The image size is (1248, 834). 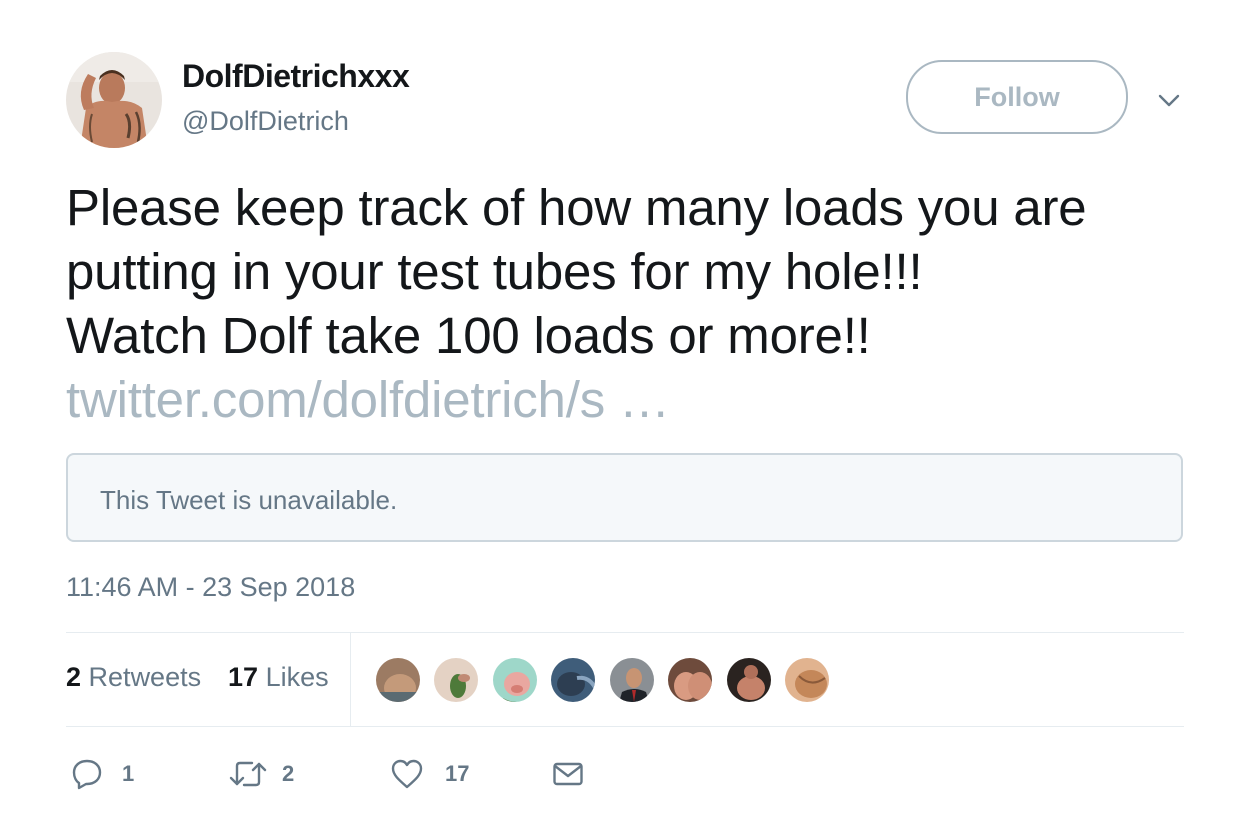 I want to click on reply-count: 1, so click(x=128, y=773).